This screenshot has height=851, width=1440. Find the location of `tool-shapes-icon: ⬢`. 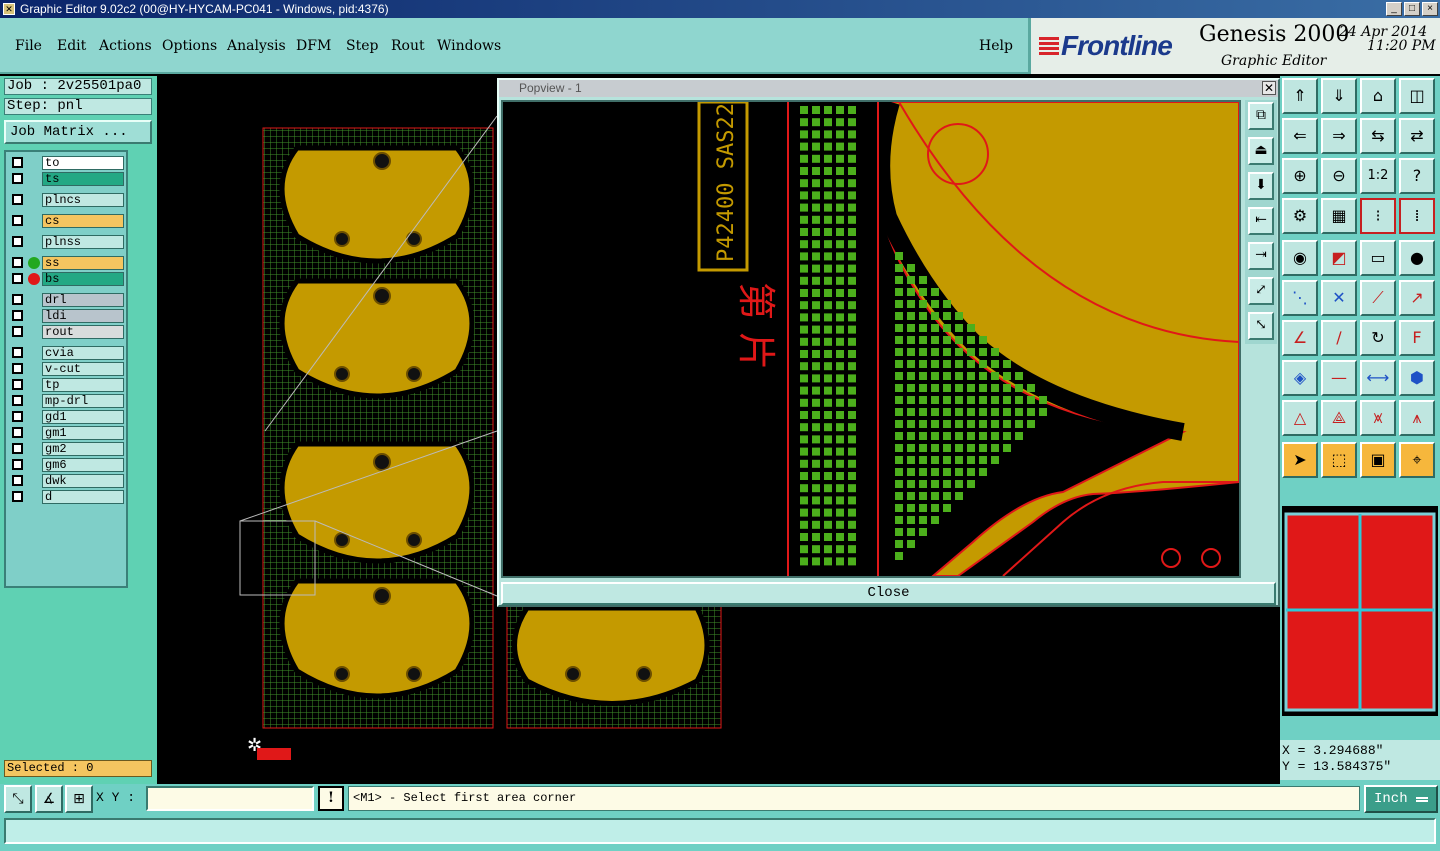

tool-shapes-icon: ⬢ is located at coordinates (1417, 378).